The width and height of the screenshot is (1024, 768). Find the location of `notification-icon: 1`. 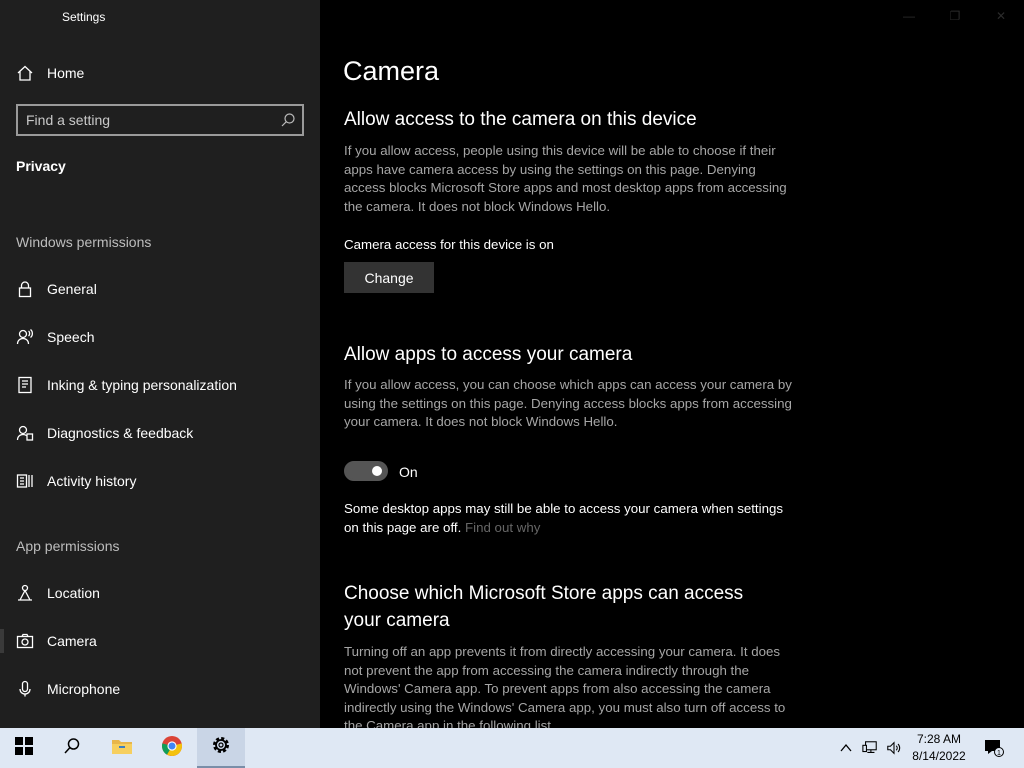

notification-icon: 1 is located at coordinates (994, 748).